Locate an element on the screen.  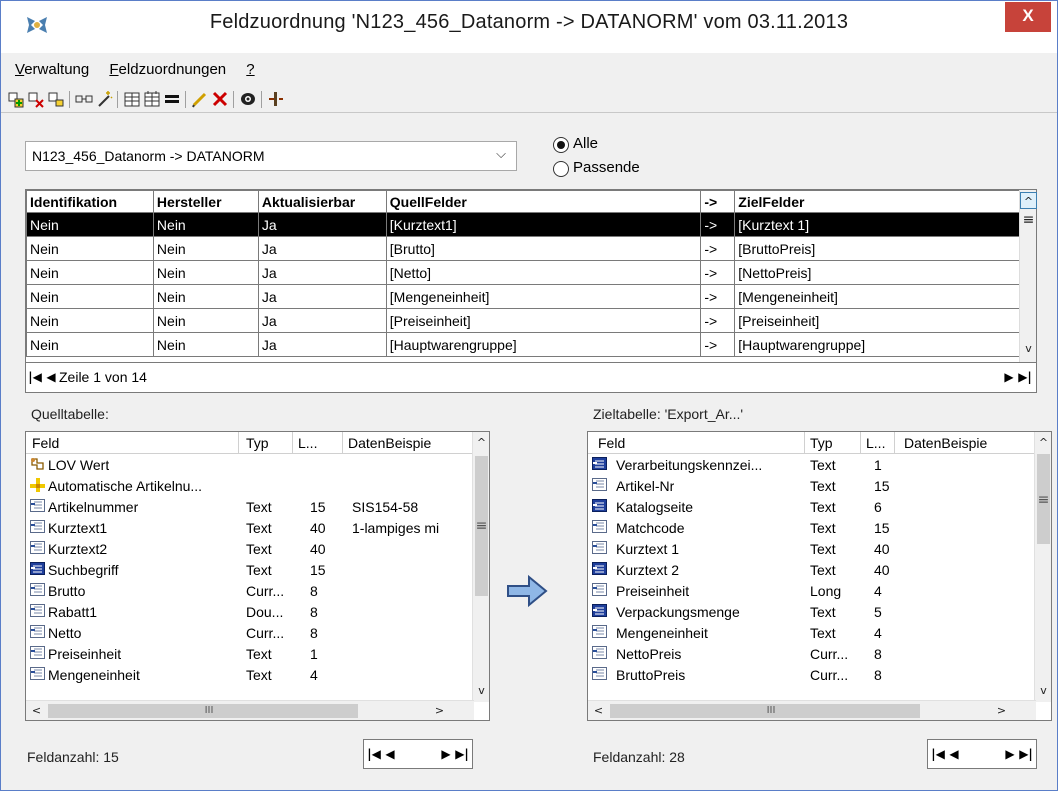
source-vertical-scrollbar: ^ ≡ v is located at coordinates (480, 567).